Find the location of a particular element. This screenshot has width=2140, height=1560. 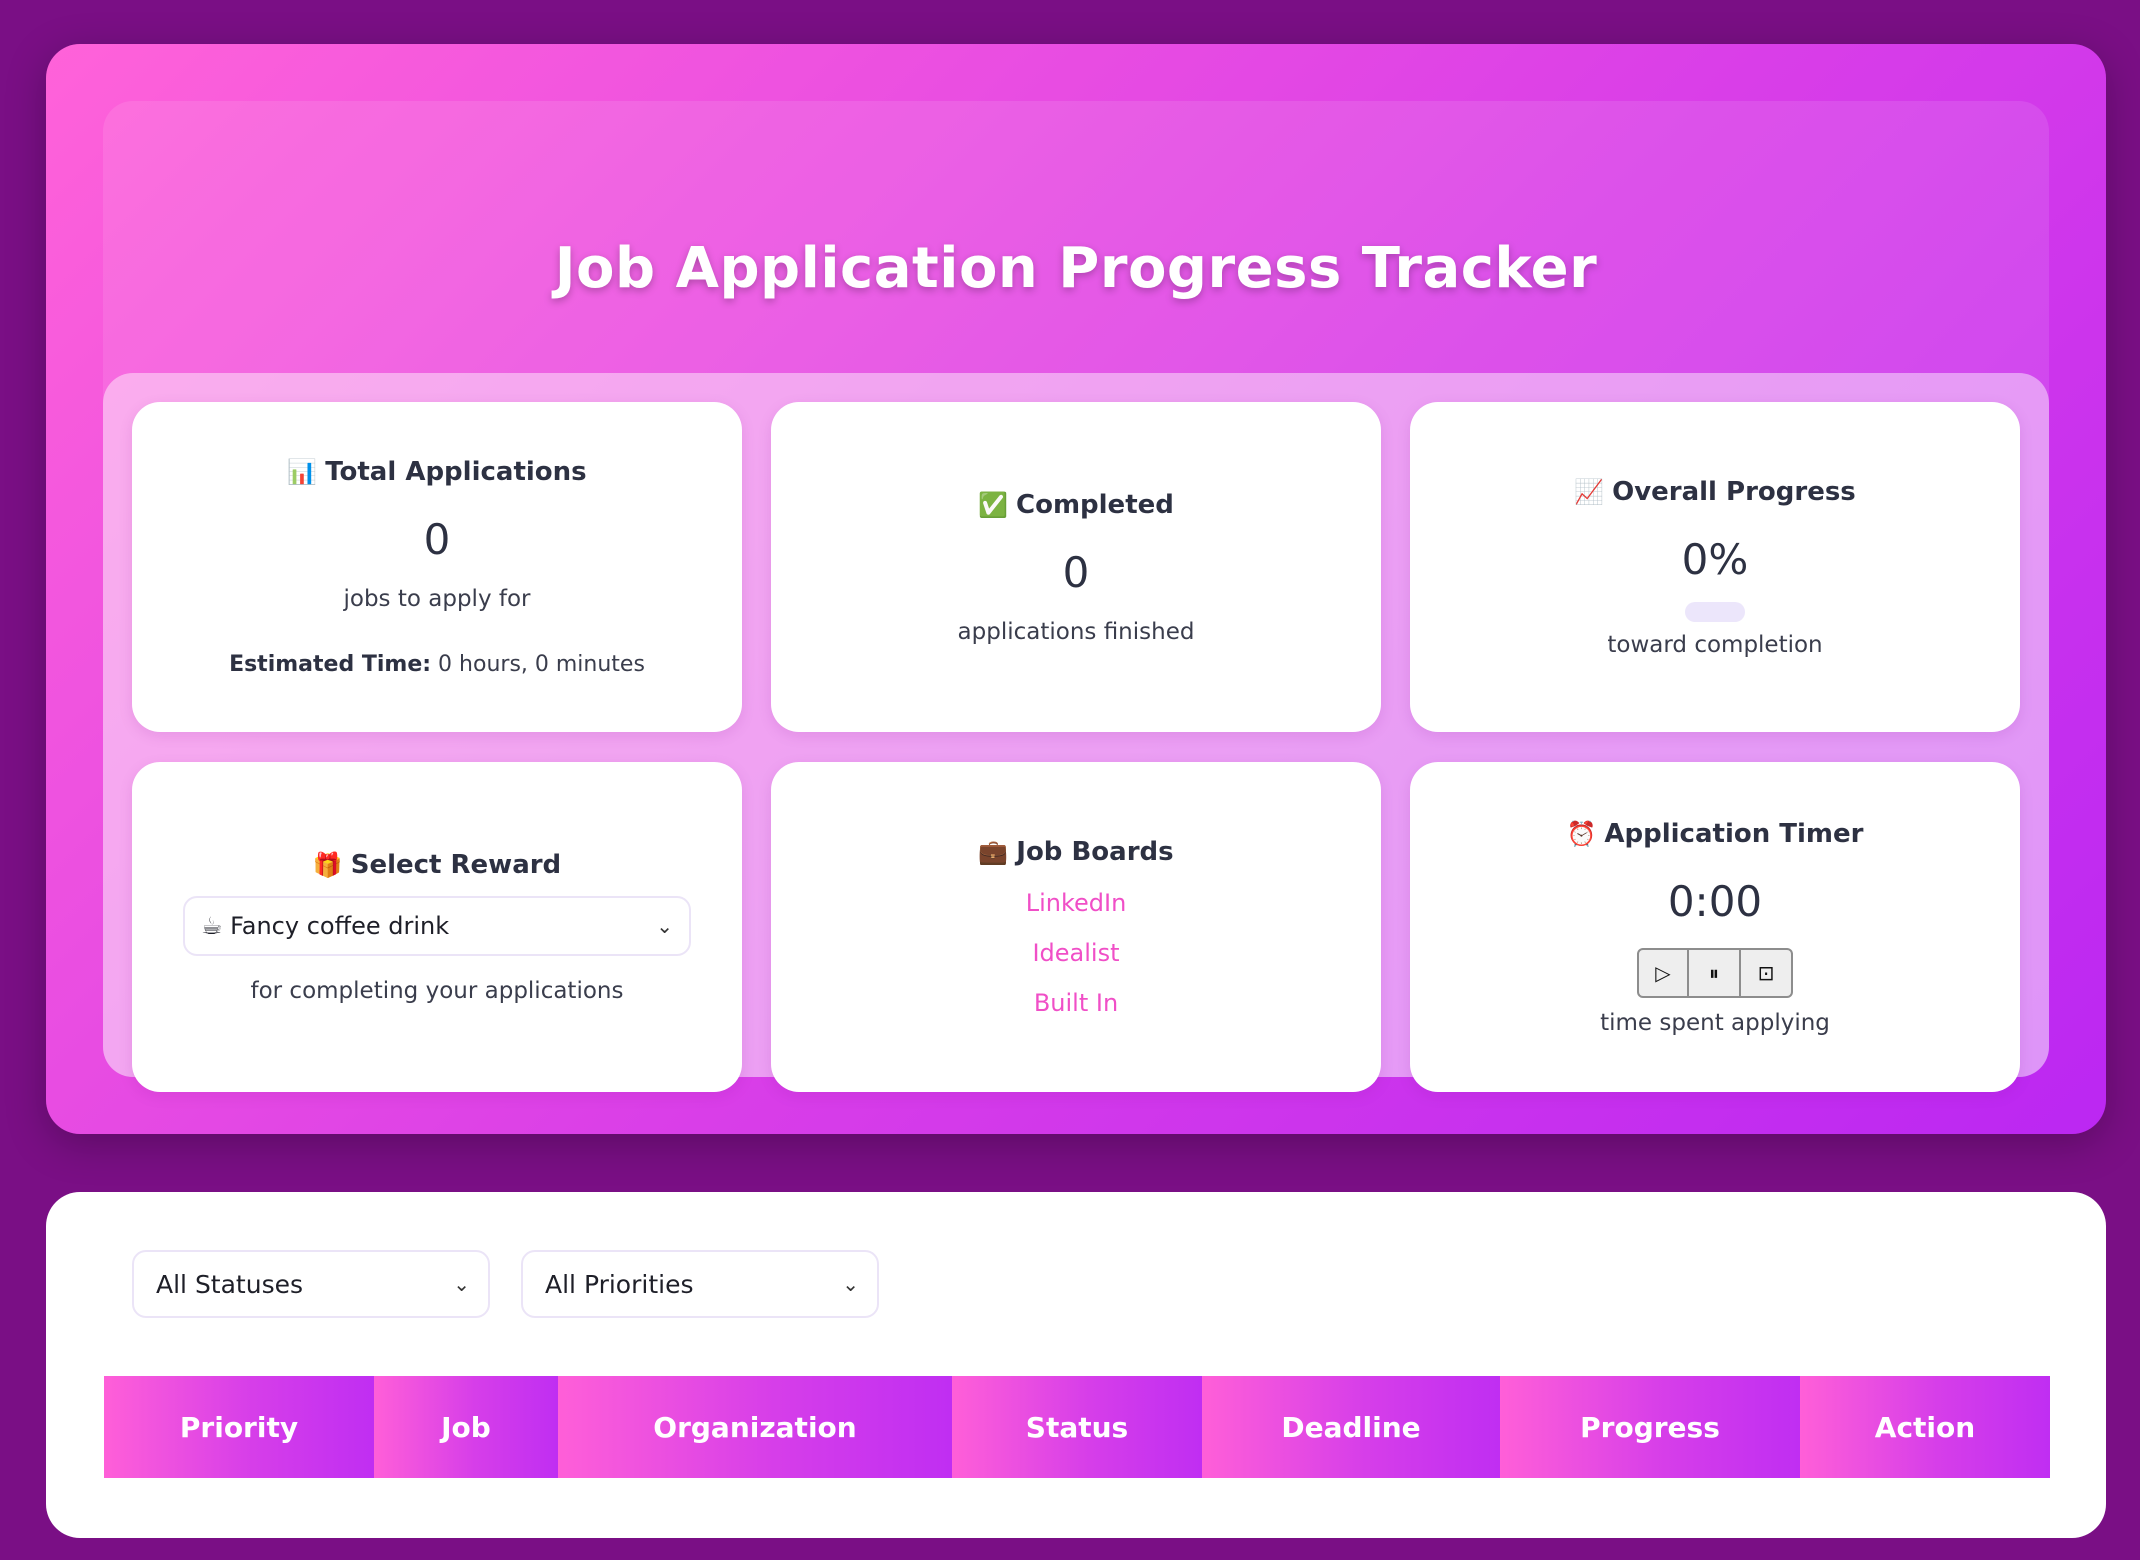

bar-chart-icon: 📊 is located at coordinates (302, 472).